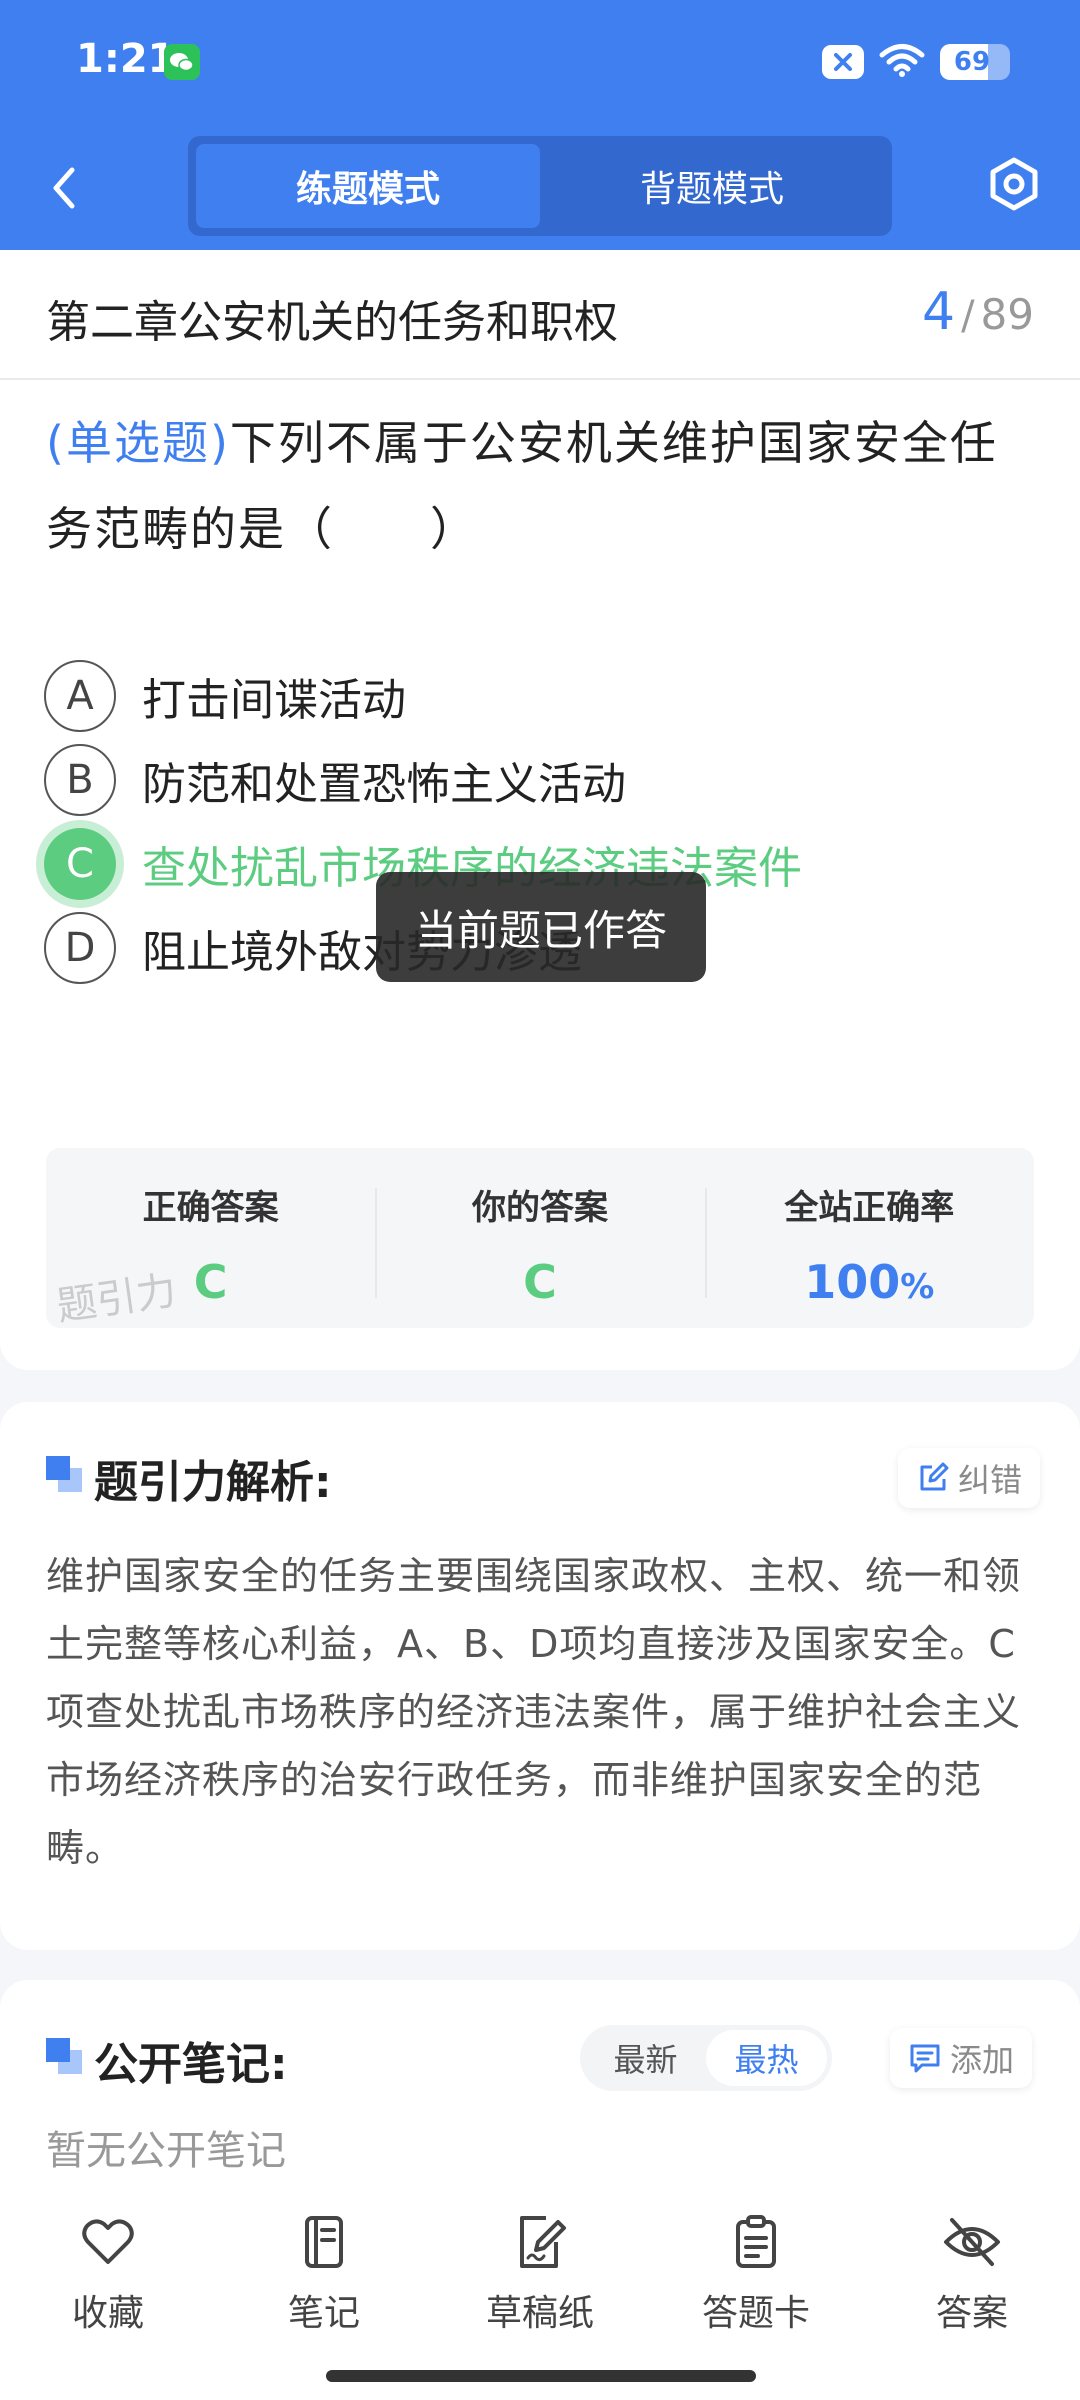 This screenshot has width=1080, height=2400. I want to click on status-icons: 69, so click(916, 62).